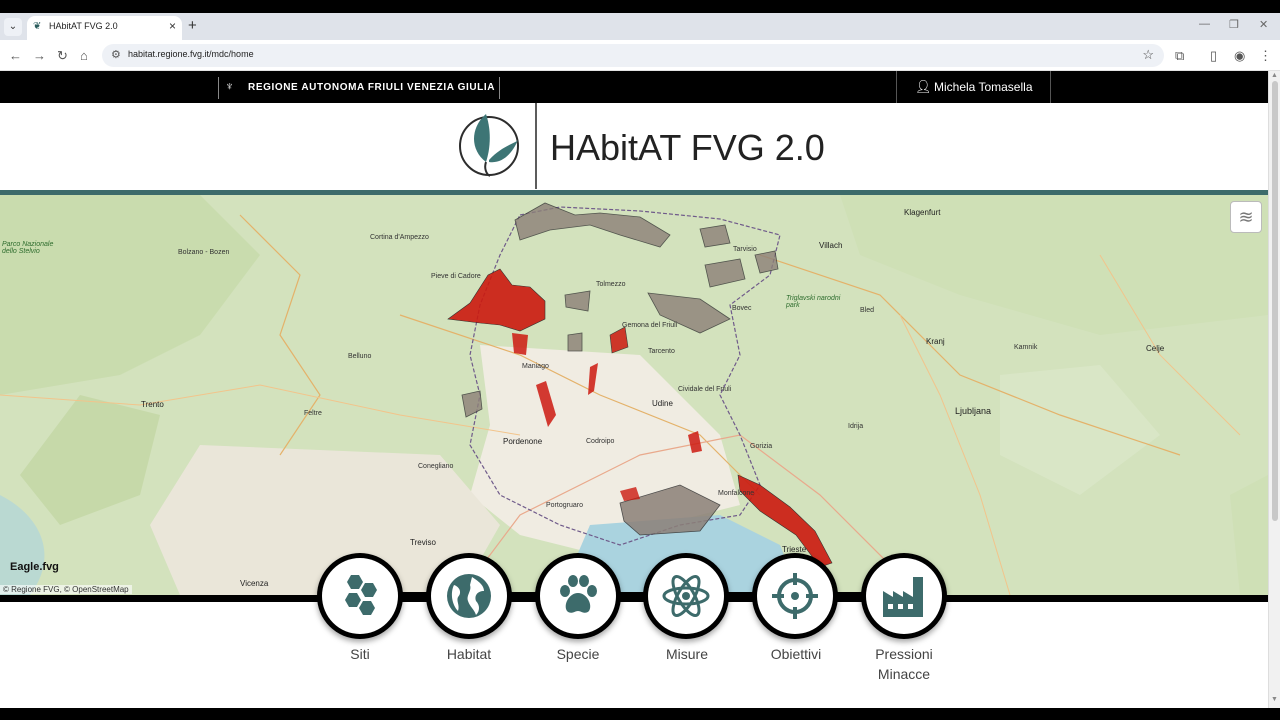 Image resolution: width=1280 pixels, height=720 pixels. Describe the element at coordinates (39, 55) in the screenshot. I see `forward-icon: →` at that location.